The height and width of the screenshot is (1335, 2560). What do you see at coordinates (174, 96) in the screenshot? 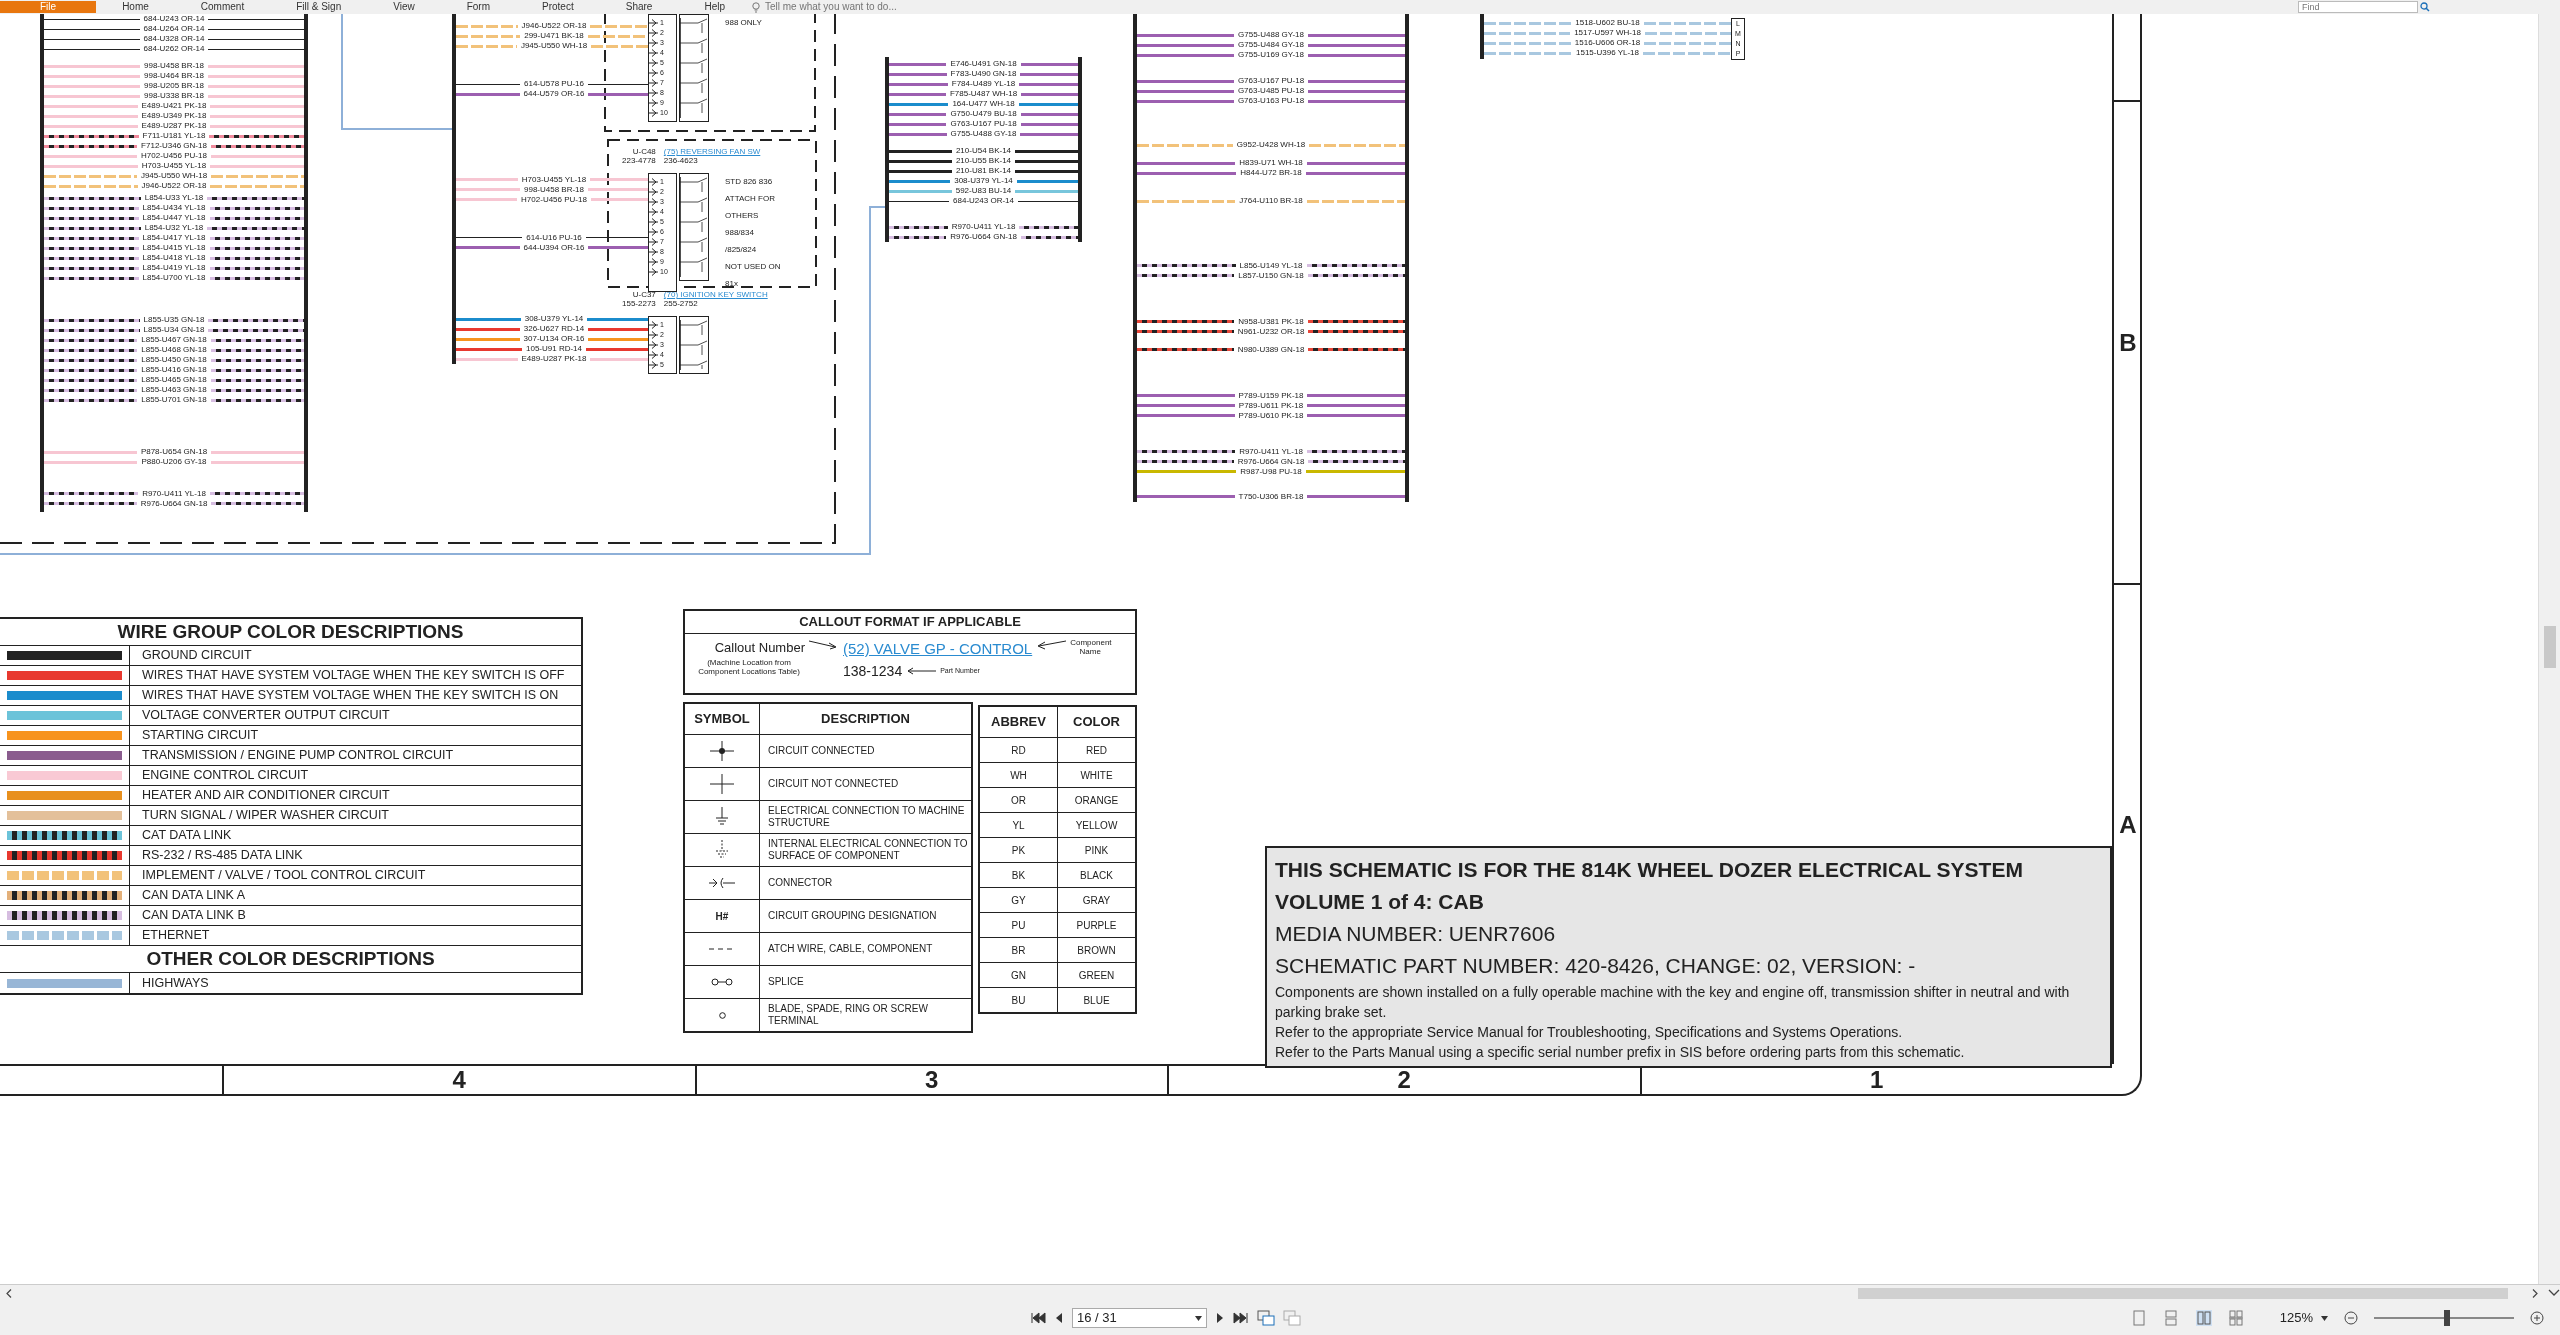
I see `wire-label: 998-U338 BR-18` at bounding box center [174, 96].